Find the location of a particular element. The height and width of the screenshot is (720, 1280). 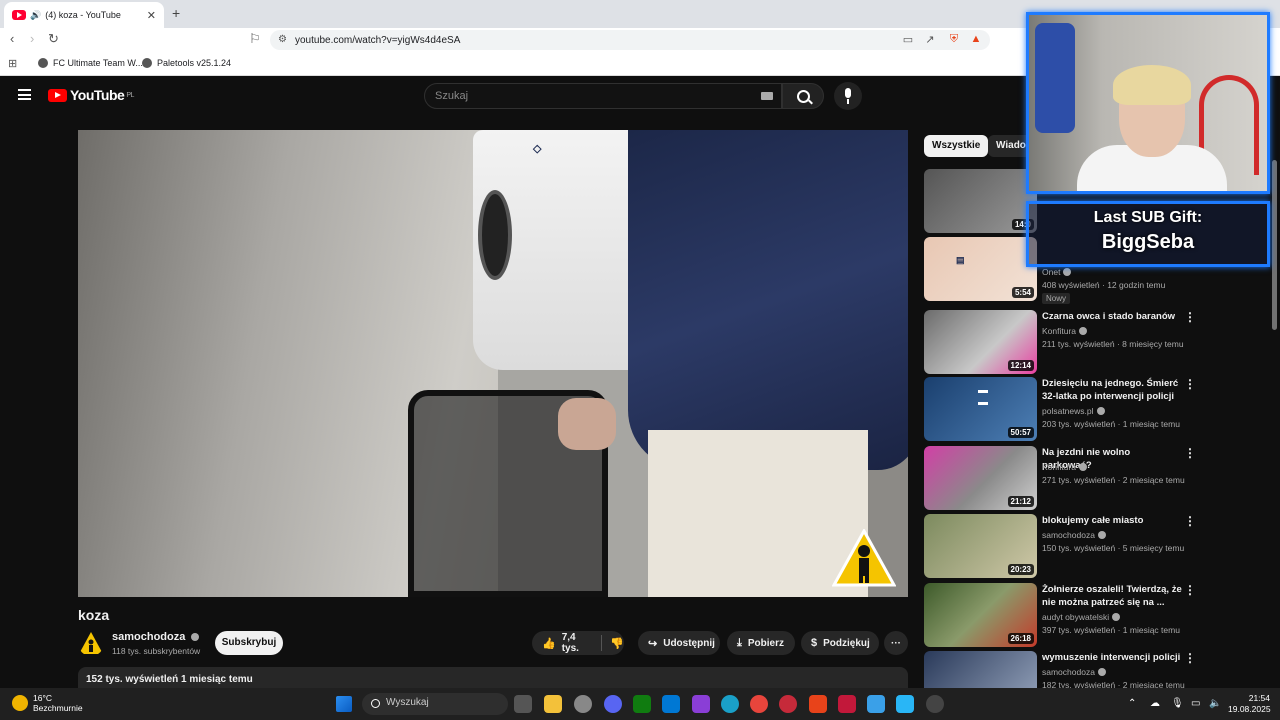

keyboard-icon is located at coordinates (767, 96).